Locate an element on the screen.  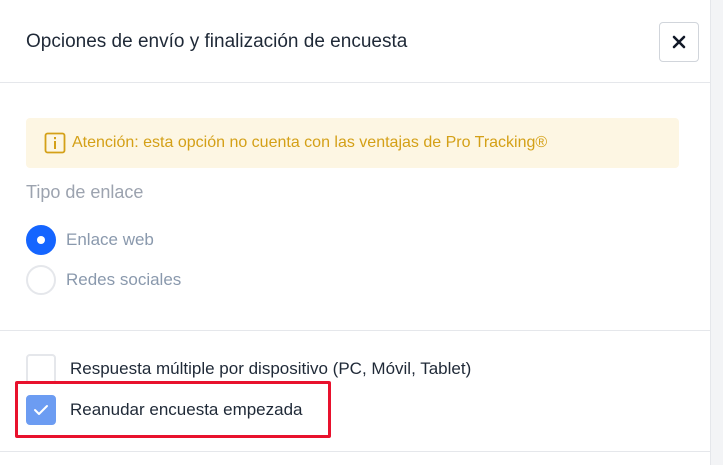
radio-label-social: Redes sociales is located at coordinates (124, 279).